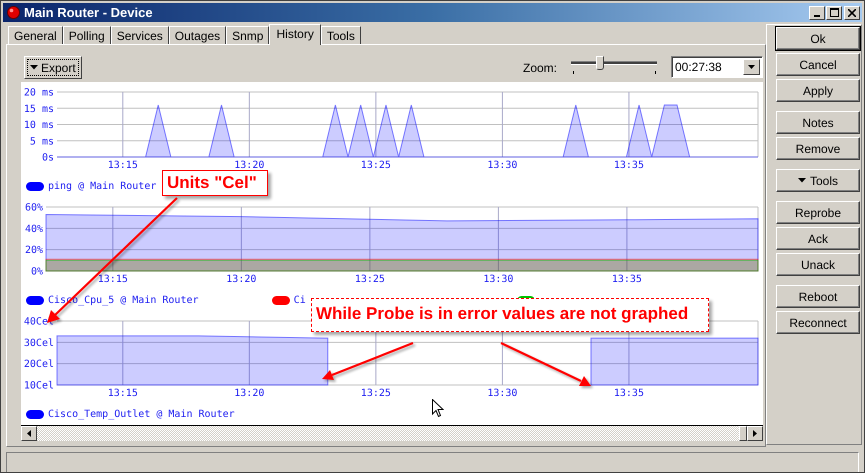  Describe the element at coordinates (139, 35) in the screenshot. I see `tab: Services` at that location.